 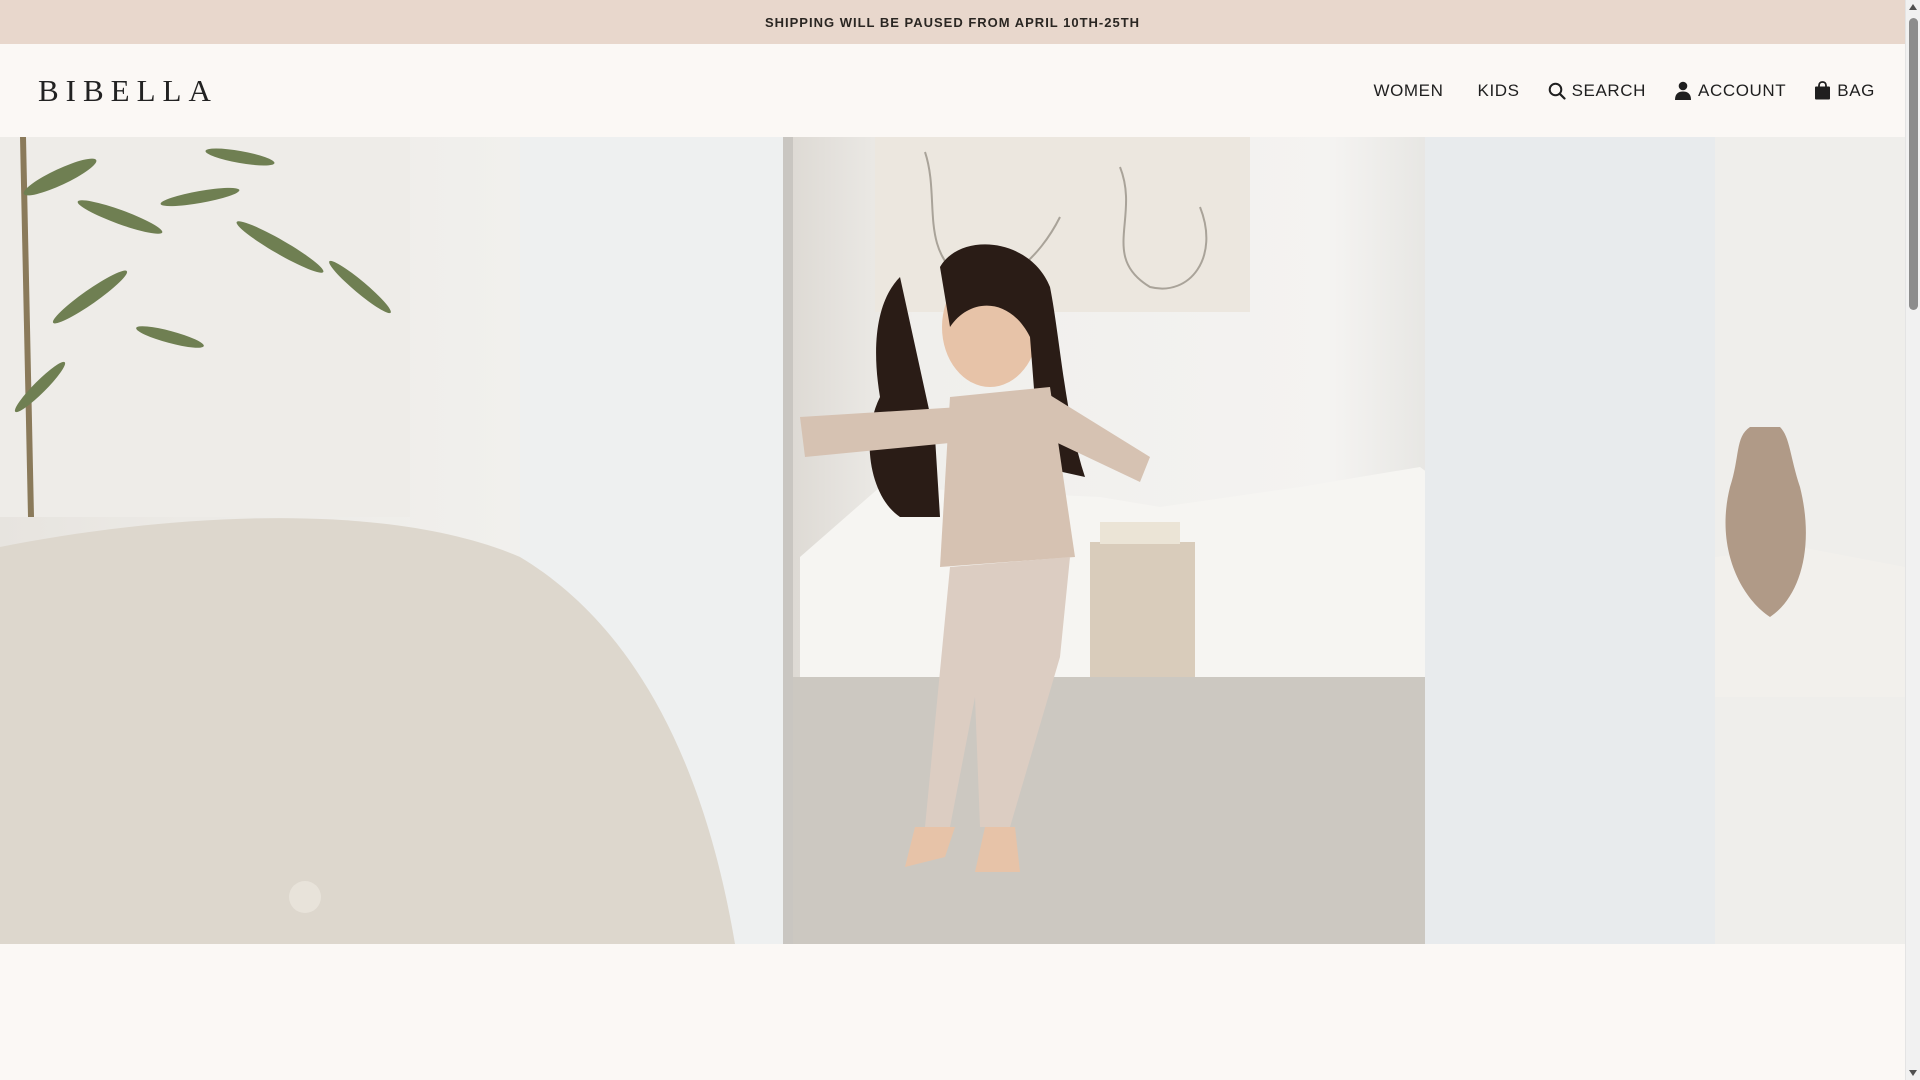 I want to click on nav-kids: KIDS, so click(x=1499, y=90).